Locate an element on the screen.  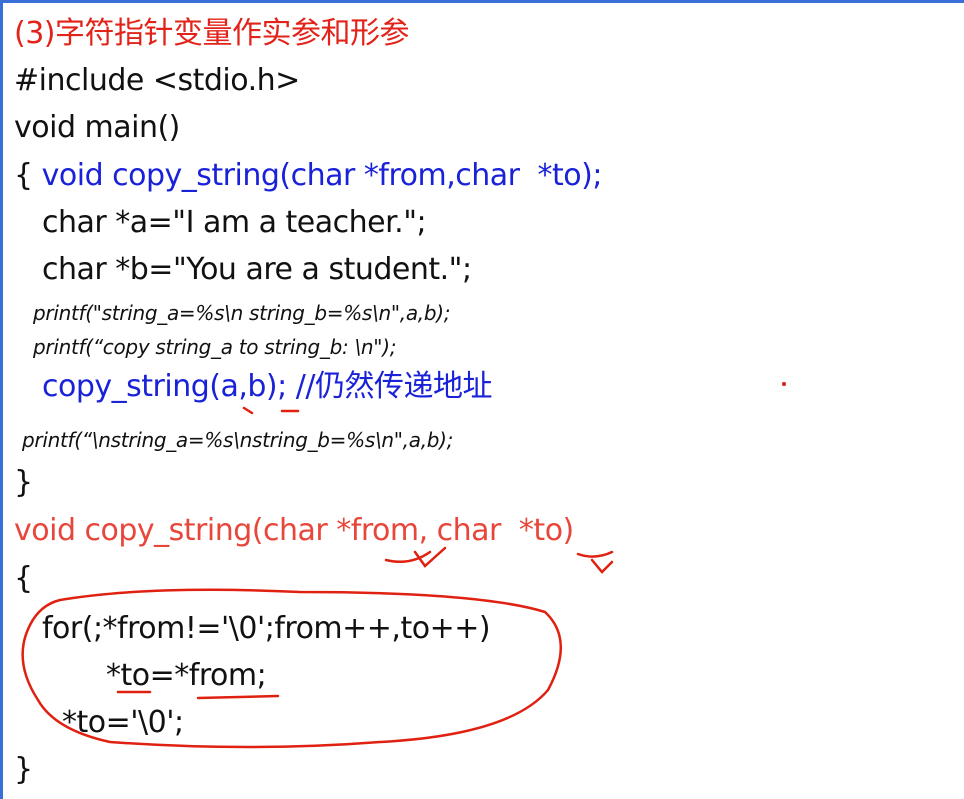
loop-circle is located at coordinates (291, 668).